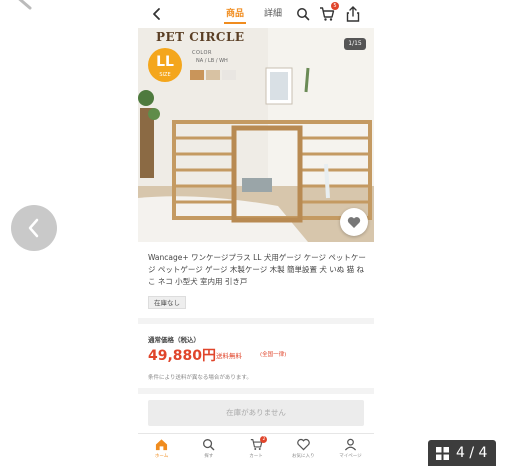 The image size is (512, 466). Describe the element at coordinates (256, 14) in the screenshot. I see `top-bar: 商品 詳細 5` at that location.